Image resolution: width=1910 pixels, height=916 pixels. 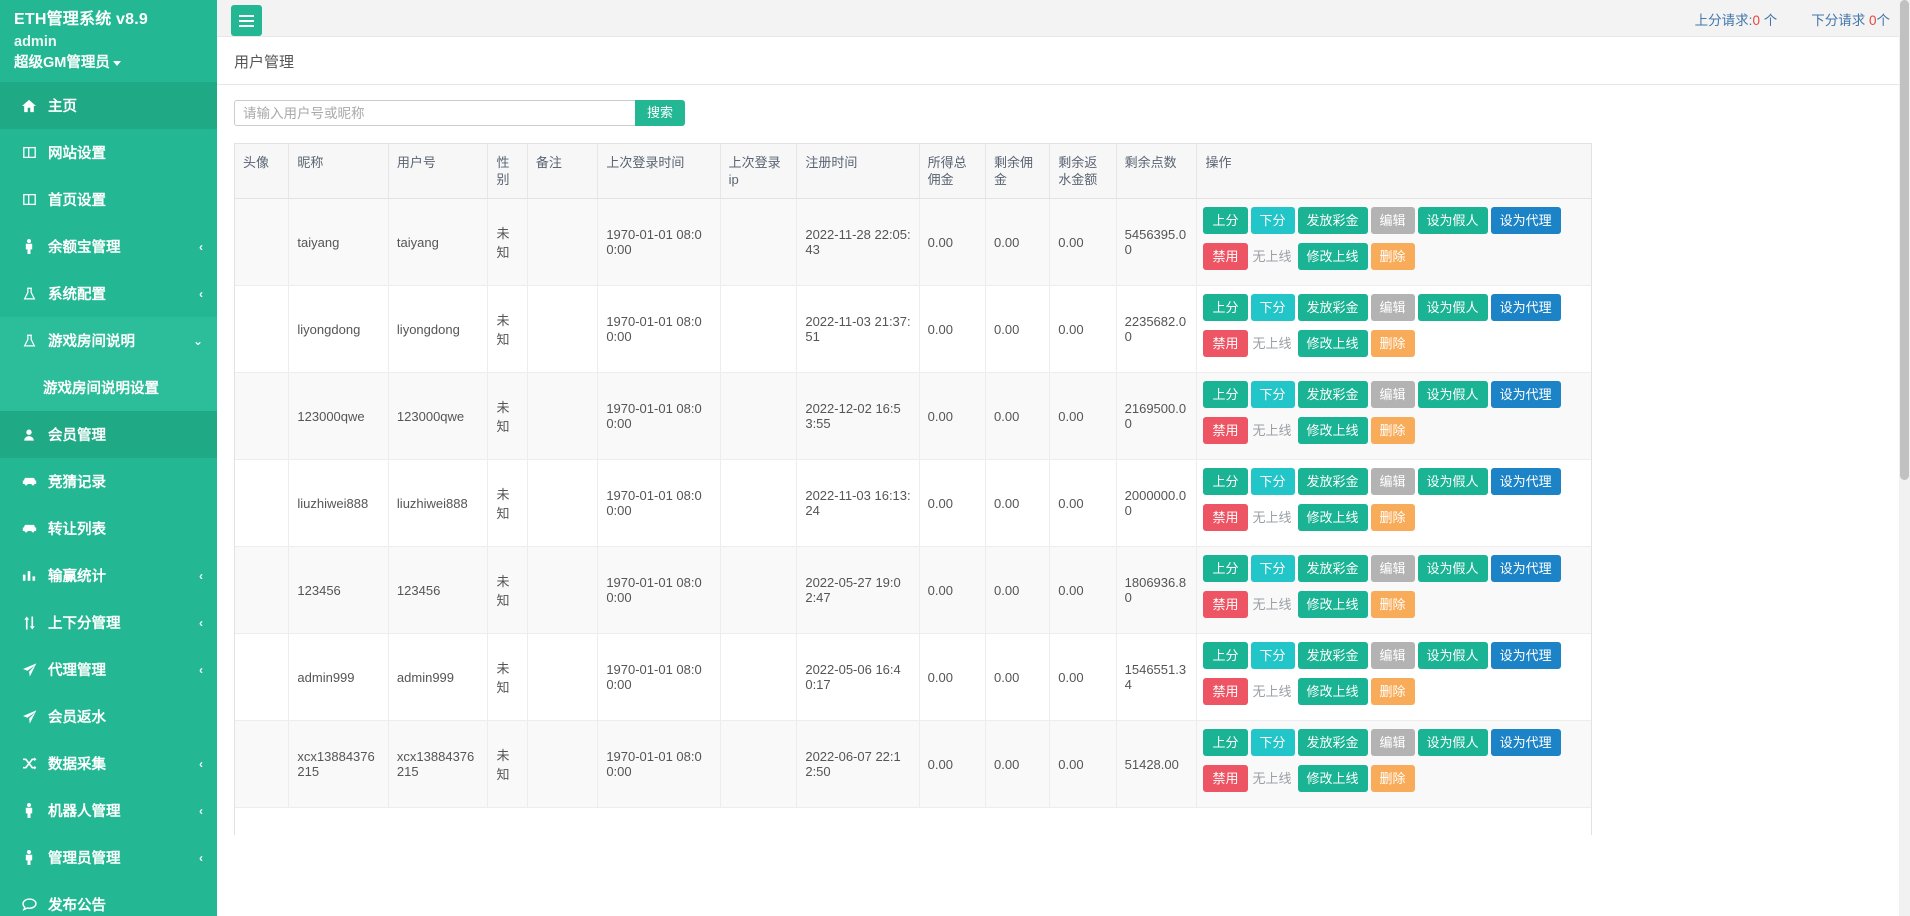 What do you see at coordinates (108, 199) in the screenshot?
I see `sidebar-item-homepage-settings: 首页设置` at bounding box center [108, 199].